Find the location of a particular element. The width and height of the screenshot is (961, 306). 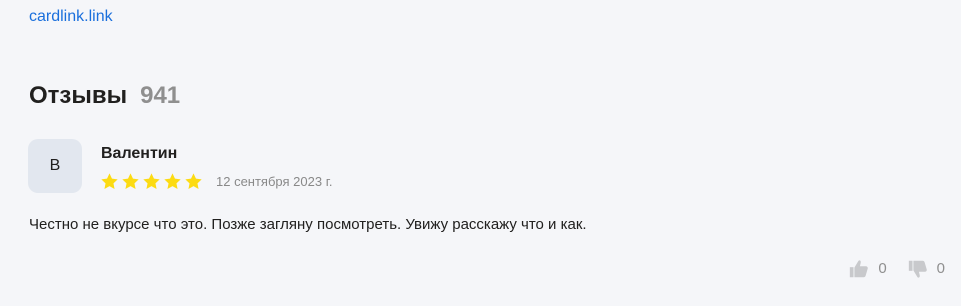

author-name: Валентин is located at coordinates (139, 154).